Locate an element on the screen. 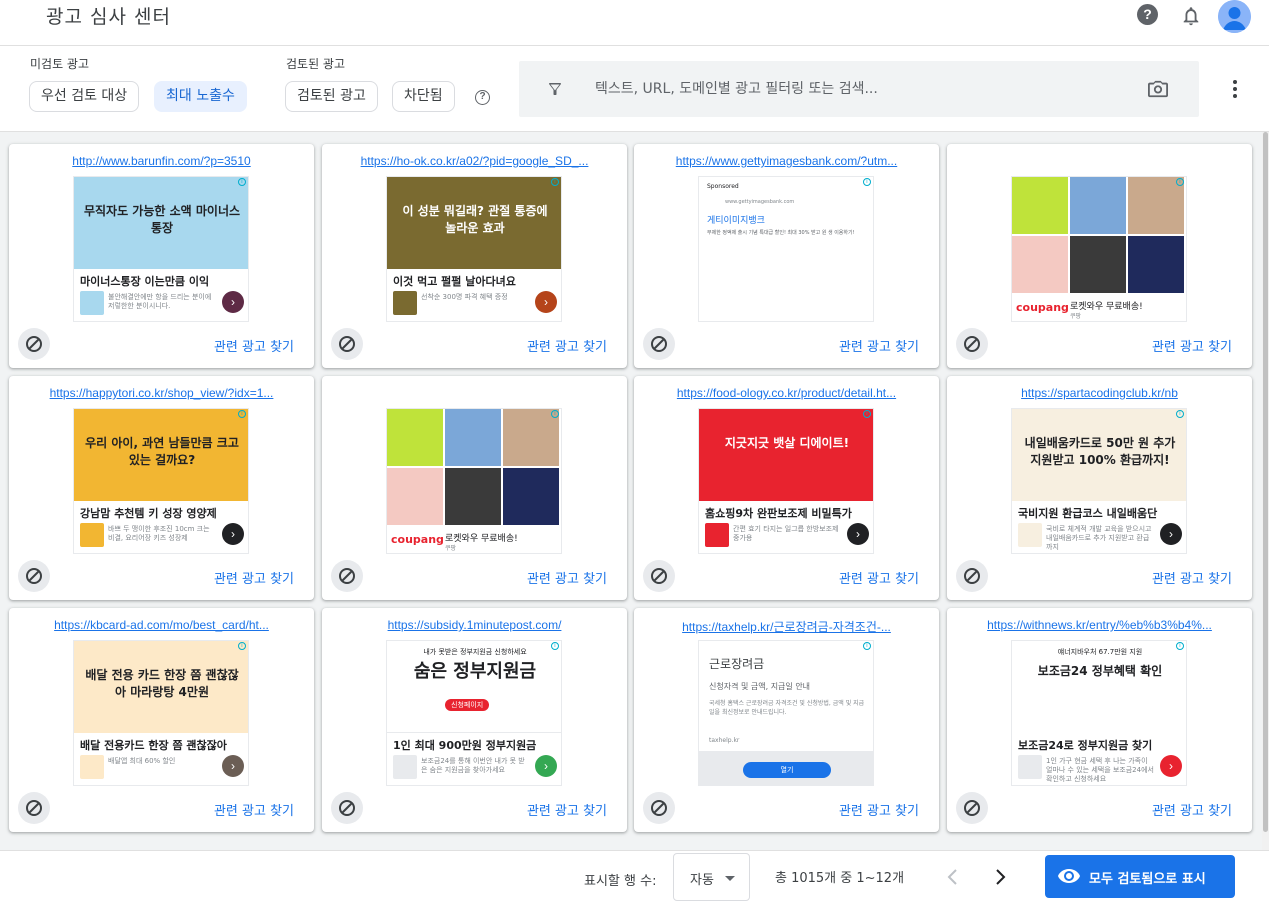 This screenshot has height=903, width=1269. ad-landing-url: http://www.barunfin.com/?p=3510 is located at coordinates (161, 161).